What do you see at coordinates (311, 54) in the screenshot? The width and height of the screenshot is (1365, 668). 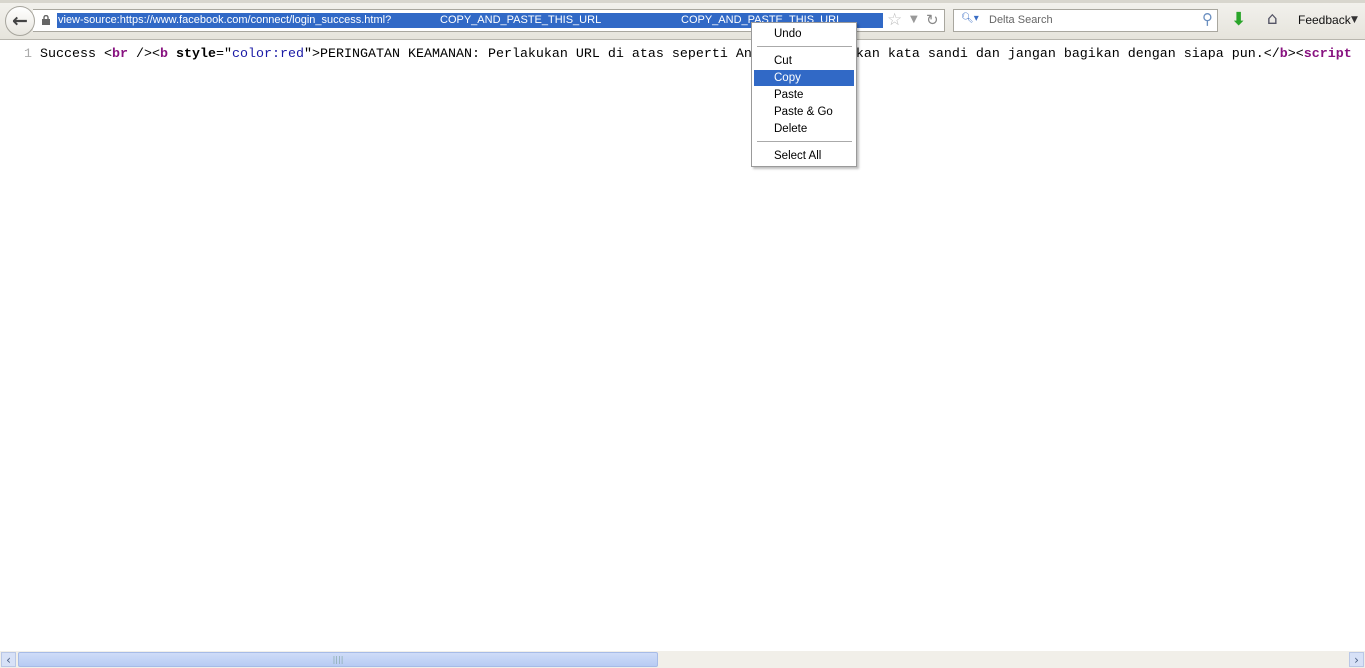 I see `source-text: ">` at bounding box center [311, 54].